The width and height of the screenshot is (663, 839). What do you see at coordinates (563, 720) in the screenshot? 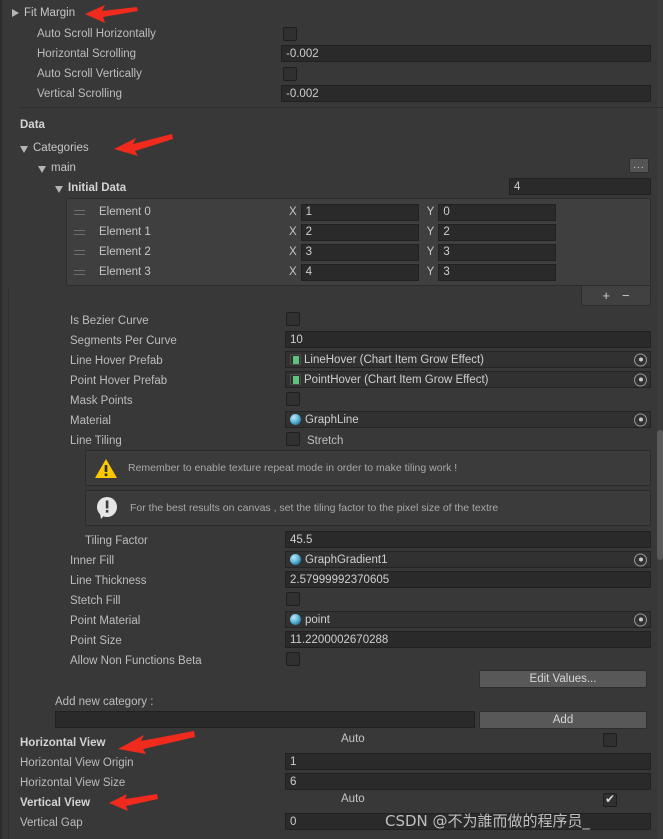
I see `add-category-button: Add` at bounding box center [563, 720].